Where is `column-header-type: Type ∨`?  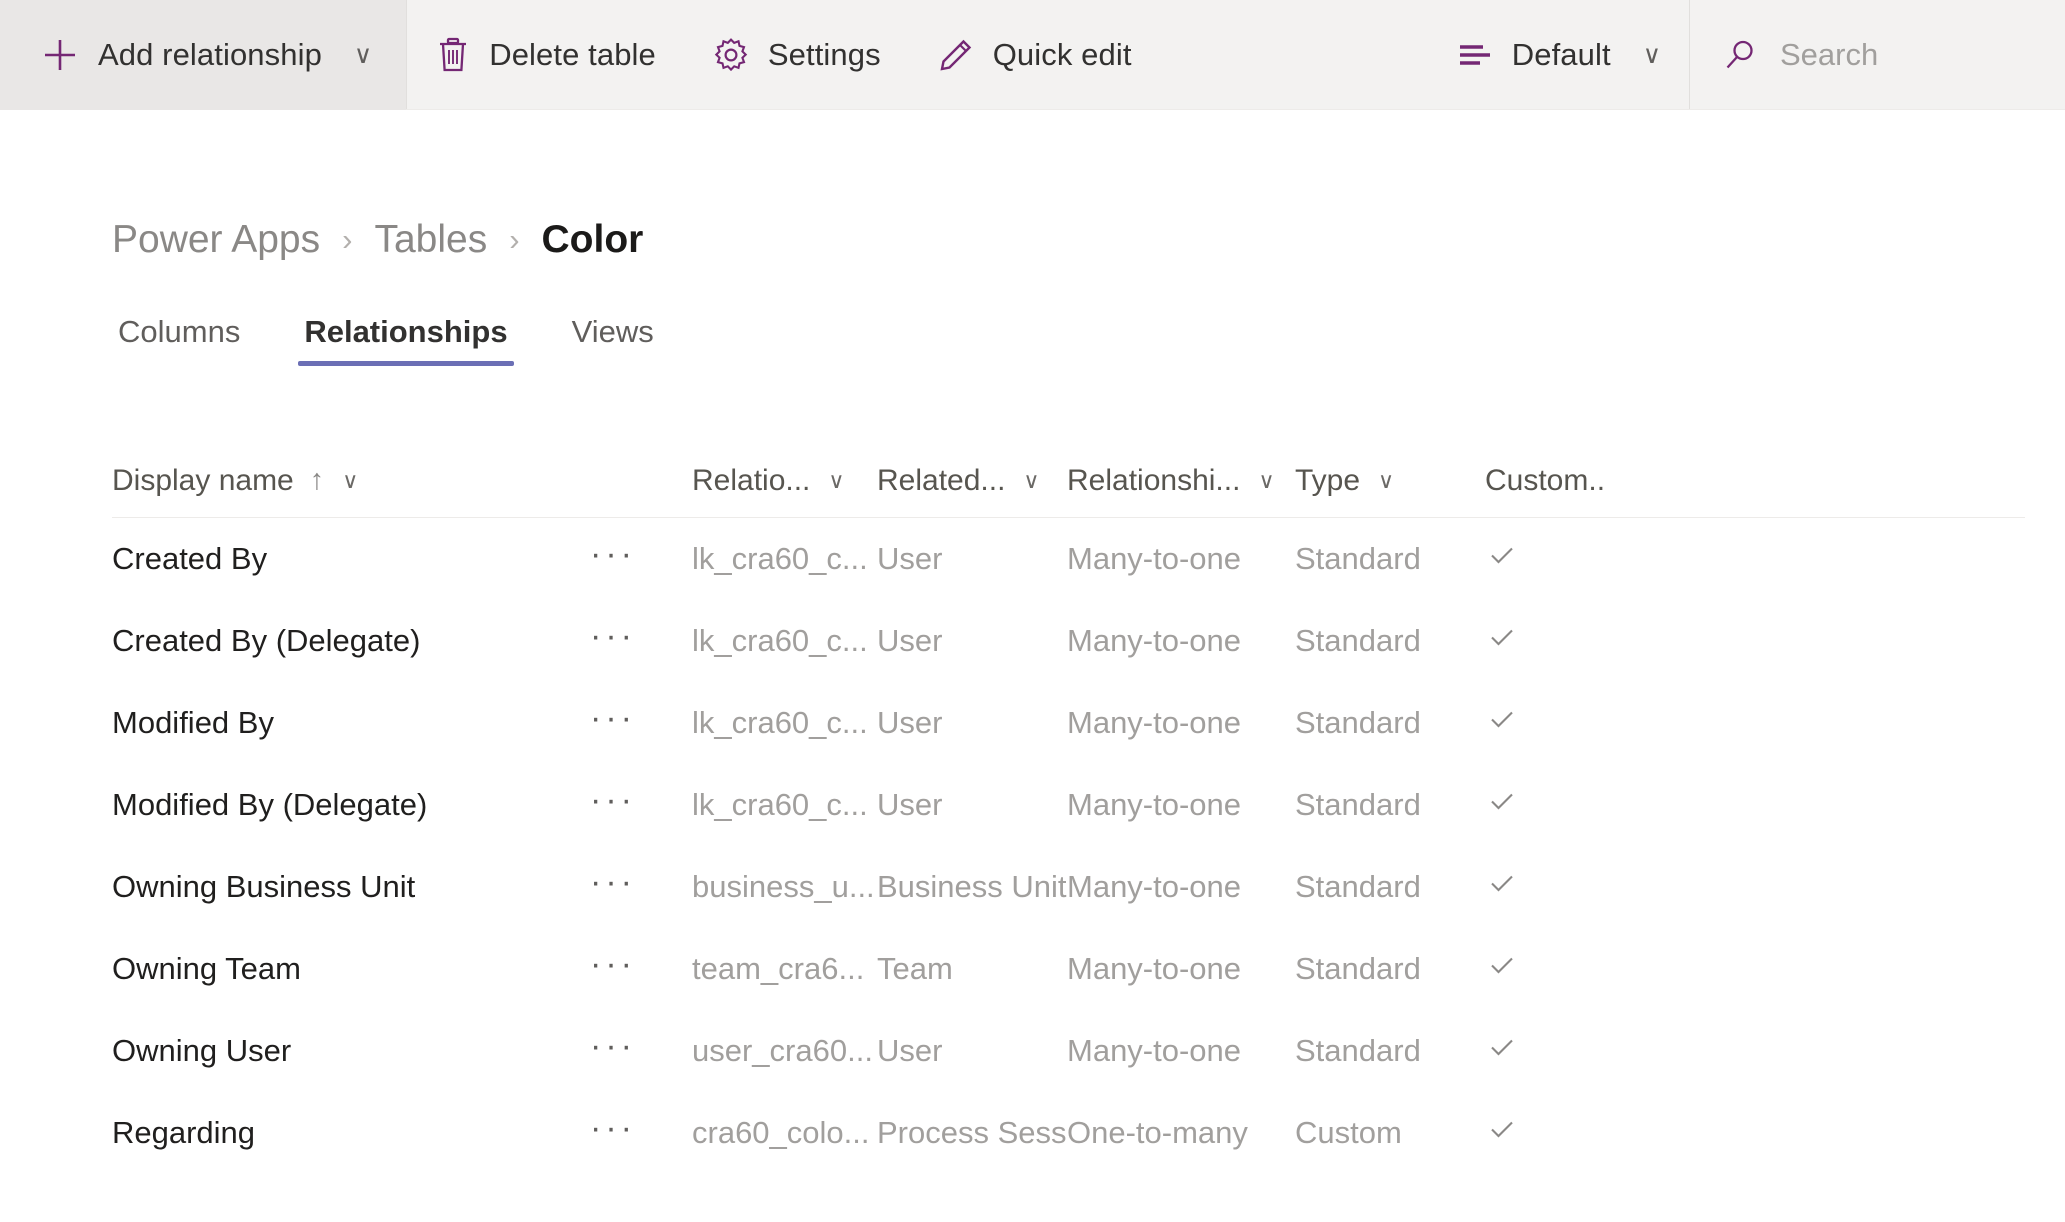 column-header-type: Type ∨ is located at coordinates (1390, 481).